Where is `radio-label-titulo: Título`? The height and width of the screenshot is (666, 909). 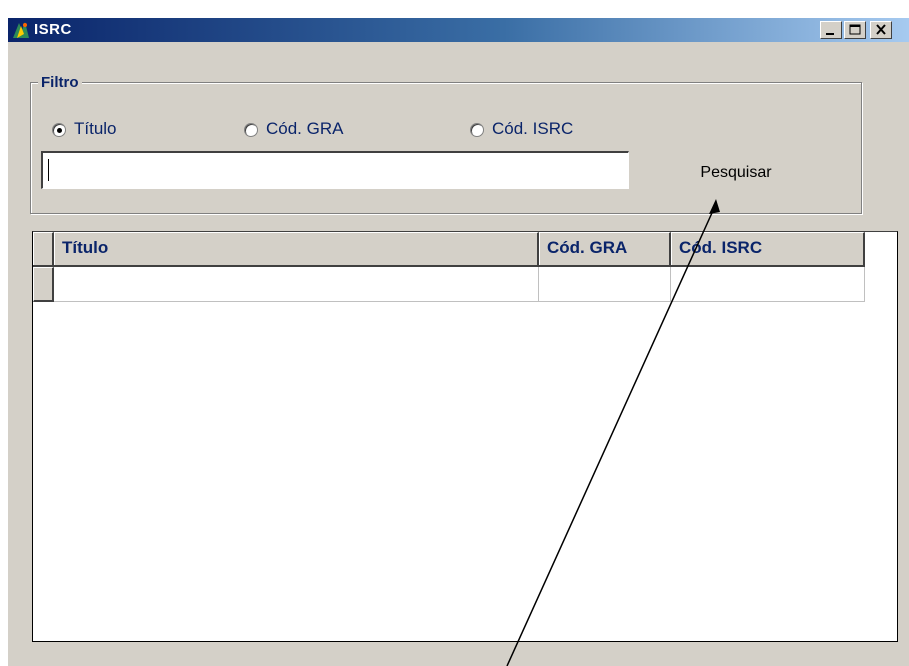 radio-label-titulo: Título is located at coordinates (95, 128).